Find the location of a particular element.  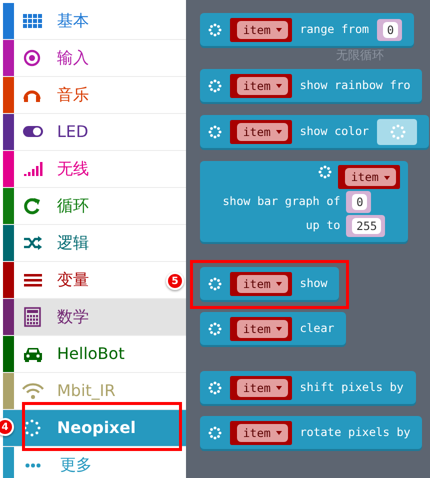

category-item: 基本 is located at coordinates (94, 21).